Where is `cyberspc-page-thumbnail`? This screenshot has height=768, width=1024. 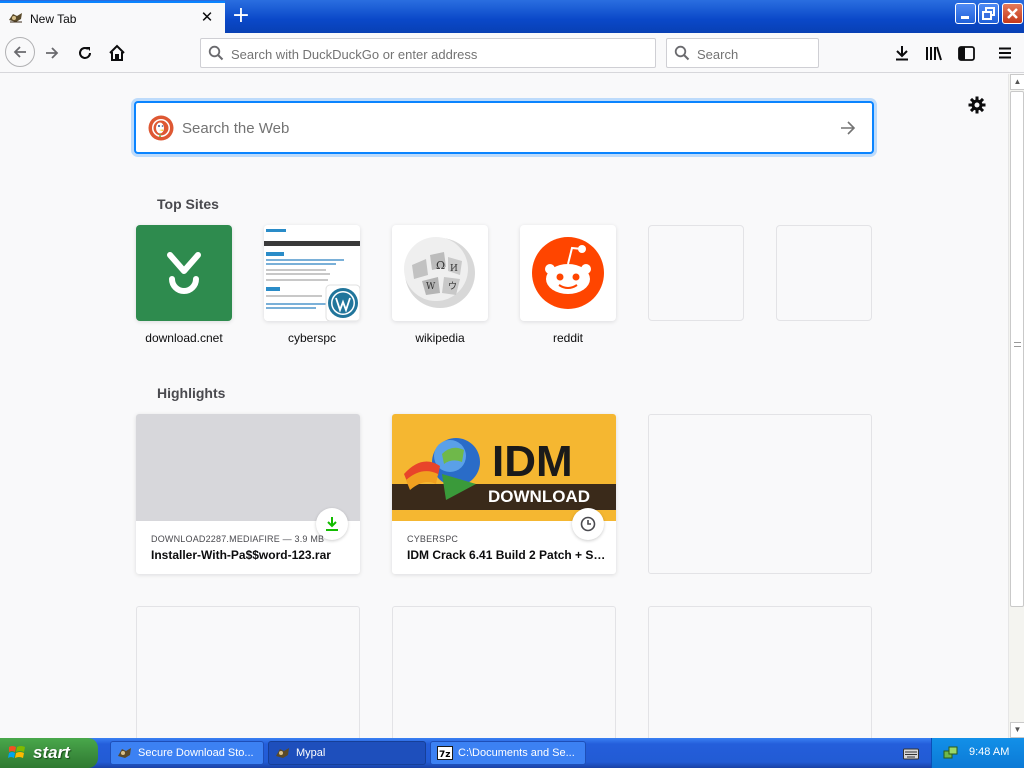 cyberspc-page-thumbnail is located at coordinates (312, 273).